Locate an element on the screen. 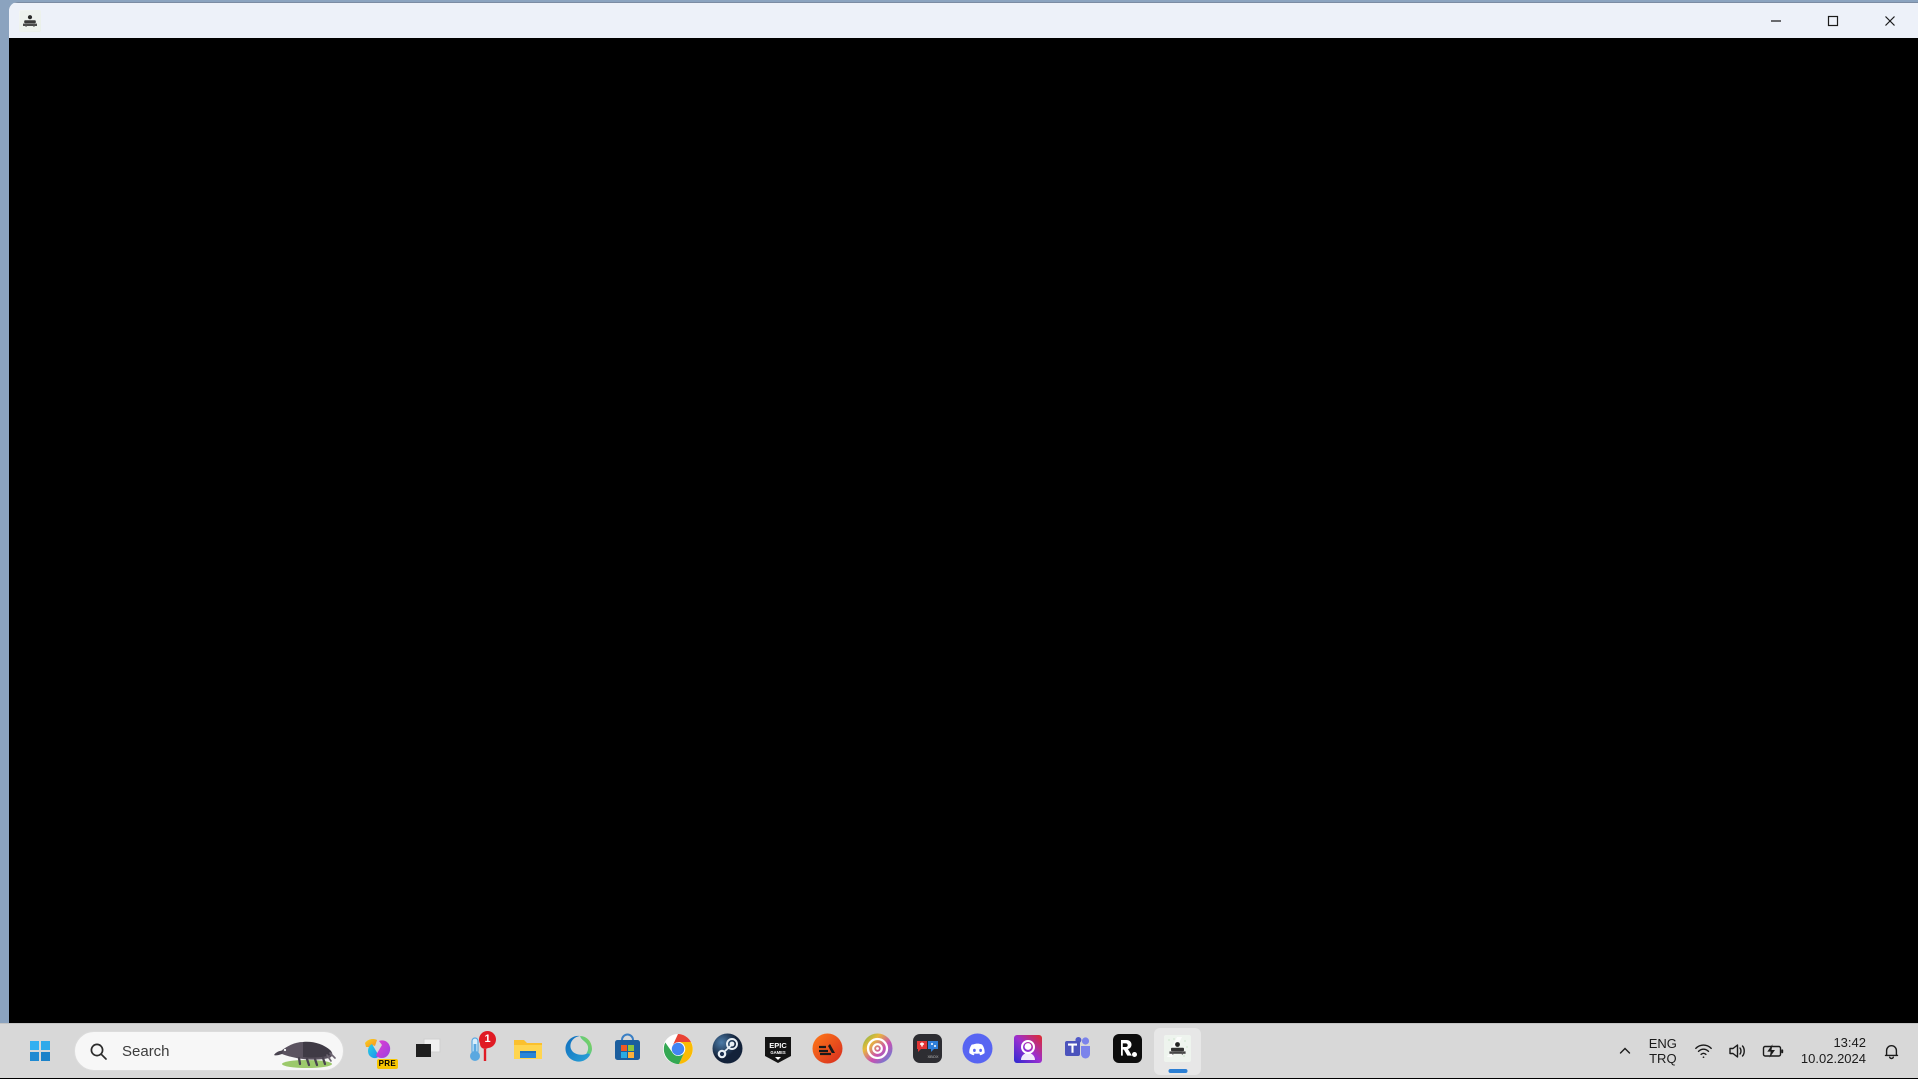 This screenshot has width=1918, height=1079. language-indicator: ENG TRQ is located at coordinates (1663, 1051).